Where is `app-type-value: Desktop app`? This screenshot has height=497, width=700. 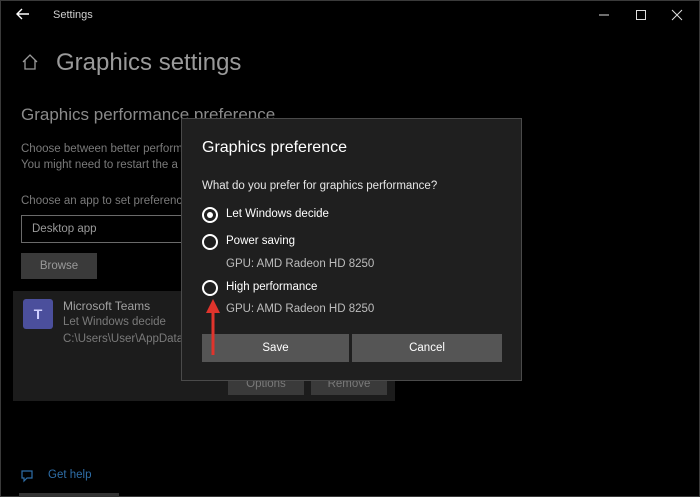
app-type-value: Desktop app is located at coordinates (64, 229).